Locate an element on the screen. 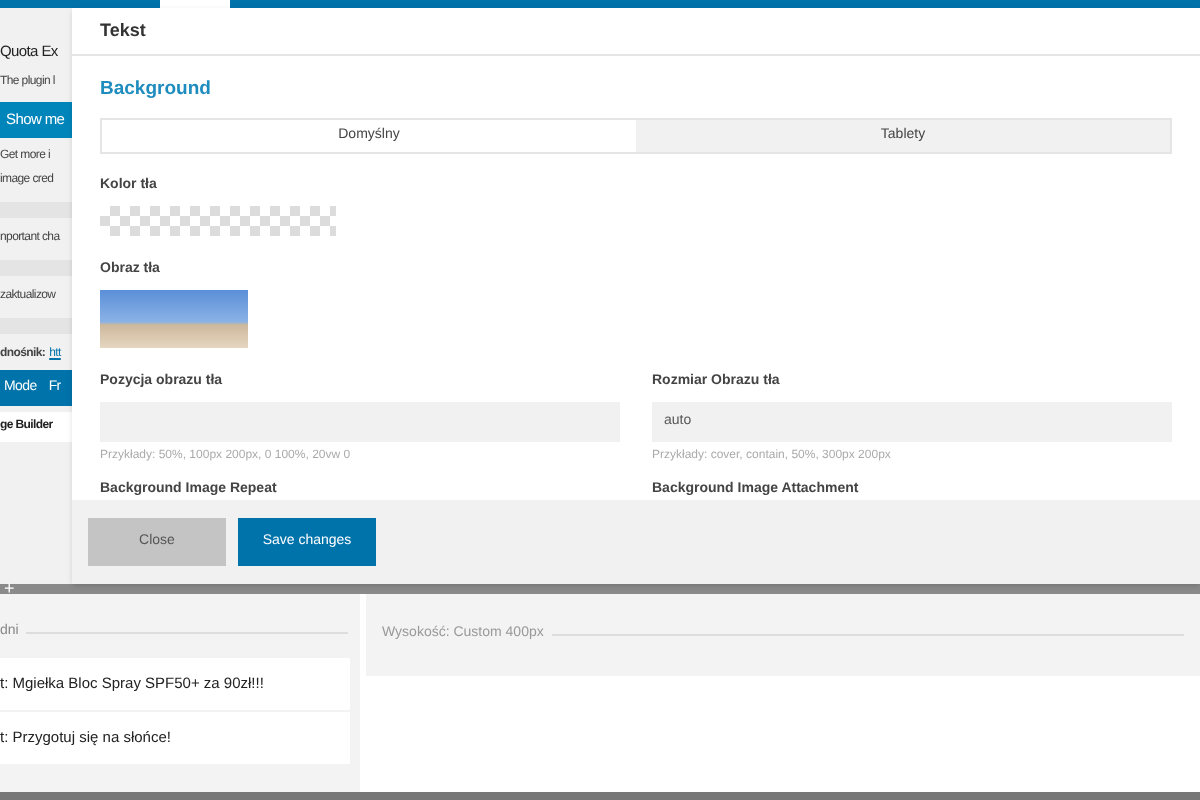 The width and height of the screenshot is (1200, 800). photo-placeholder is located at coordinates (174, 318).